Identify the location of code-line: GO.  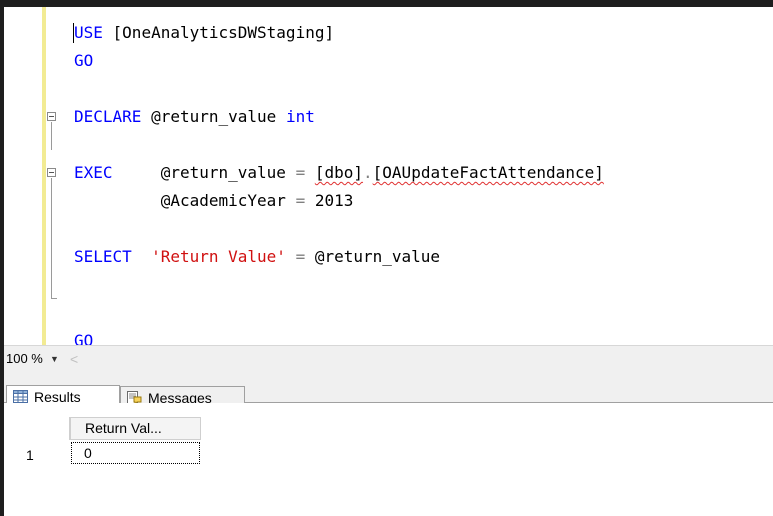
(339, 61).